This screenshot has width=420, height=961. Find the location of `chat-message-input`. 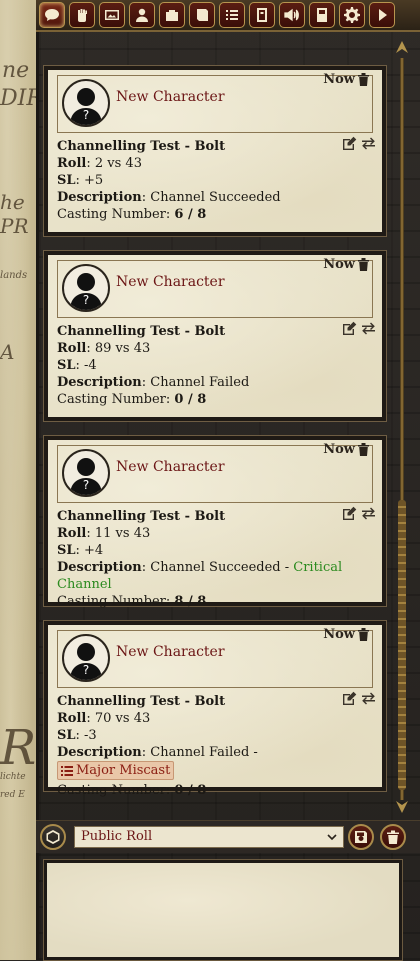

chat-message-input is located at coordinates (223, 910).